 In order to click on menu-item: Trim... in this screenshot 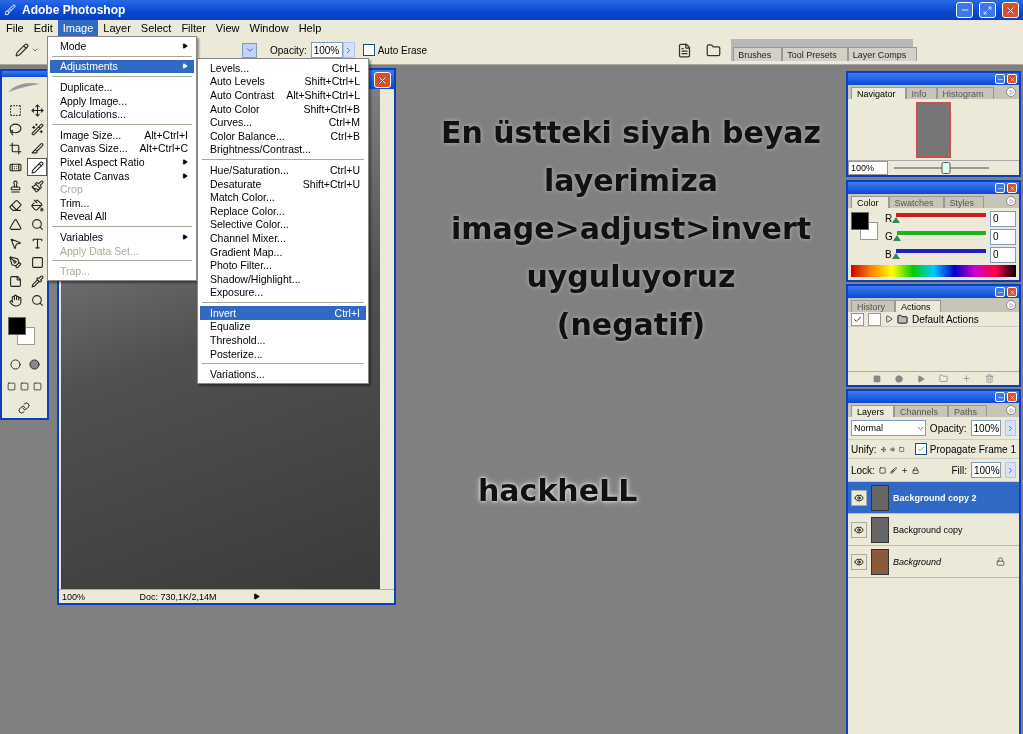, I will do `click(122, 202)`.